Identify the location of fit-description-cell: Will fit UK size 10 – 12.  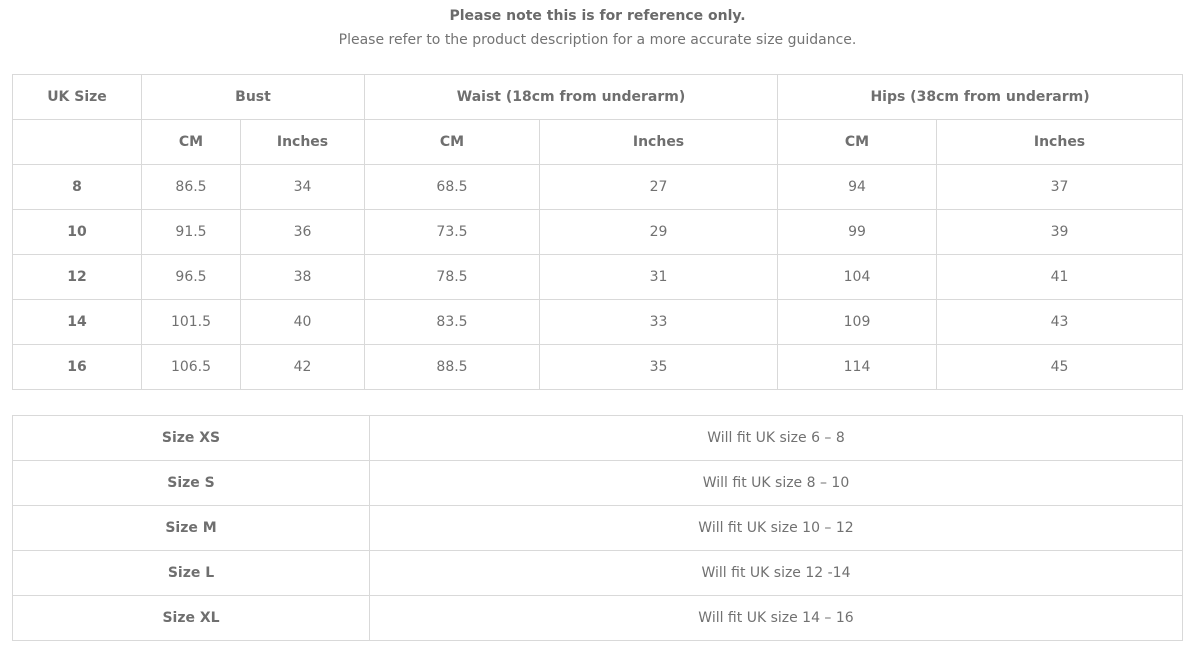
(776, 528).